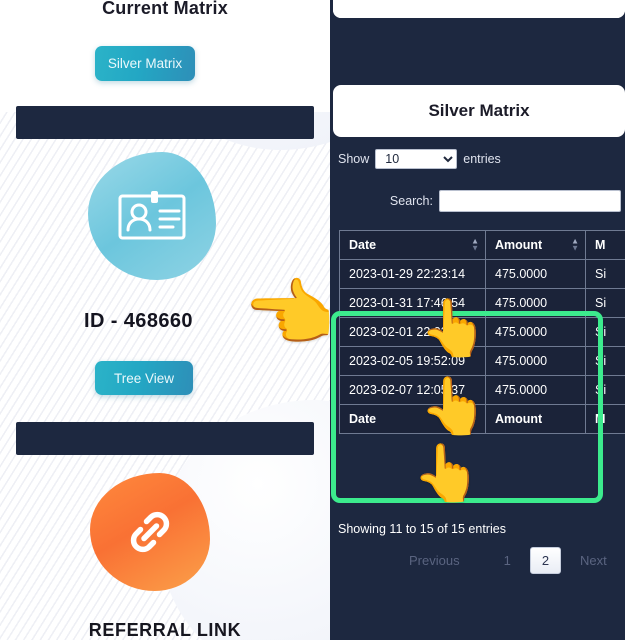  I want to click on column-header-date-label: Date, so click(363, 245).